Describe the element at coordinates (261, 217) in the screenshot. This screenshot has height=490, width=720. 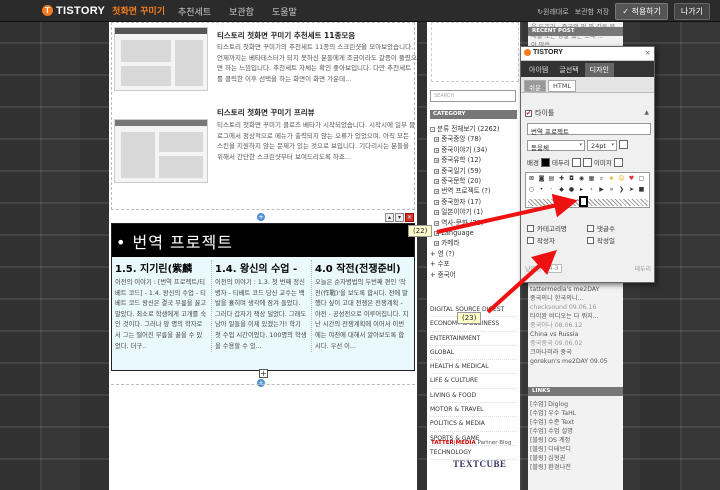
I see `add-block-button: +` at that location.